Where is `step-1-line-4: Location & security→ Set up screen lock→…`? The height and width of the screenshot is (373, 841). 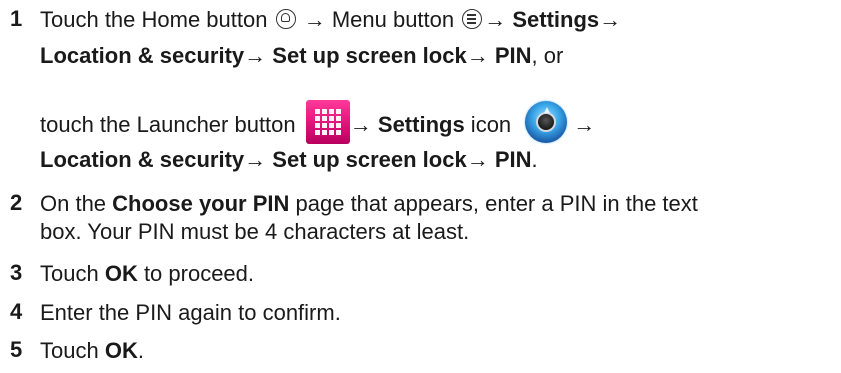 step-1-line-4: Location & security→ Set up screen lock→… is located at coordinates (289, 160).